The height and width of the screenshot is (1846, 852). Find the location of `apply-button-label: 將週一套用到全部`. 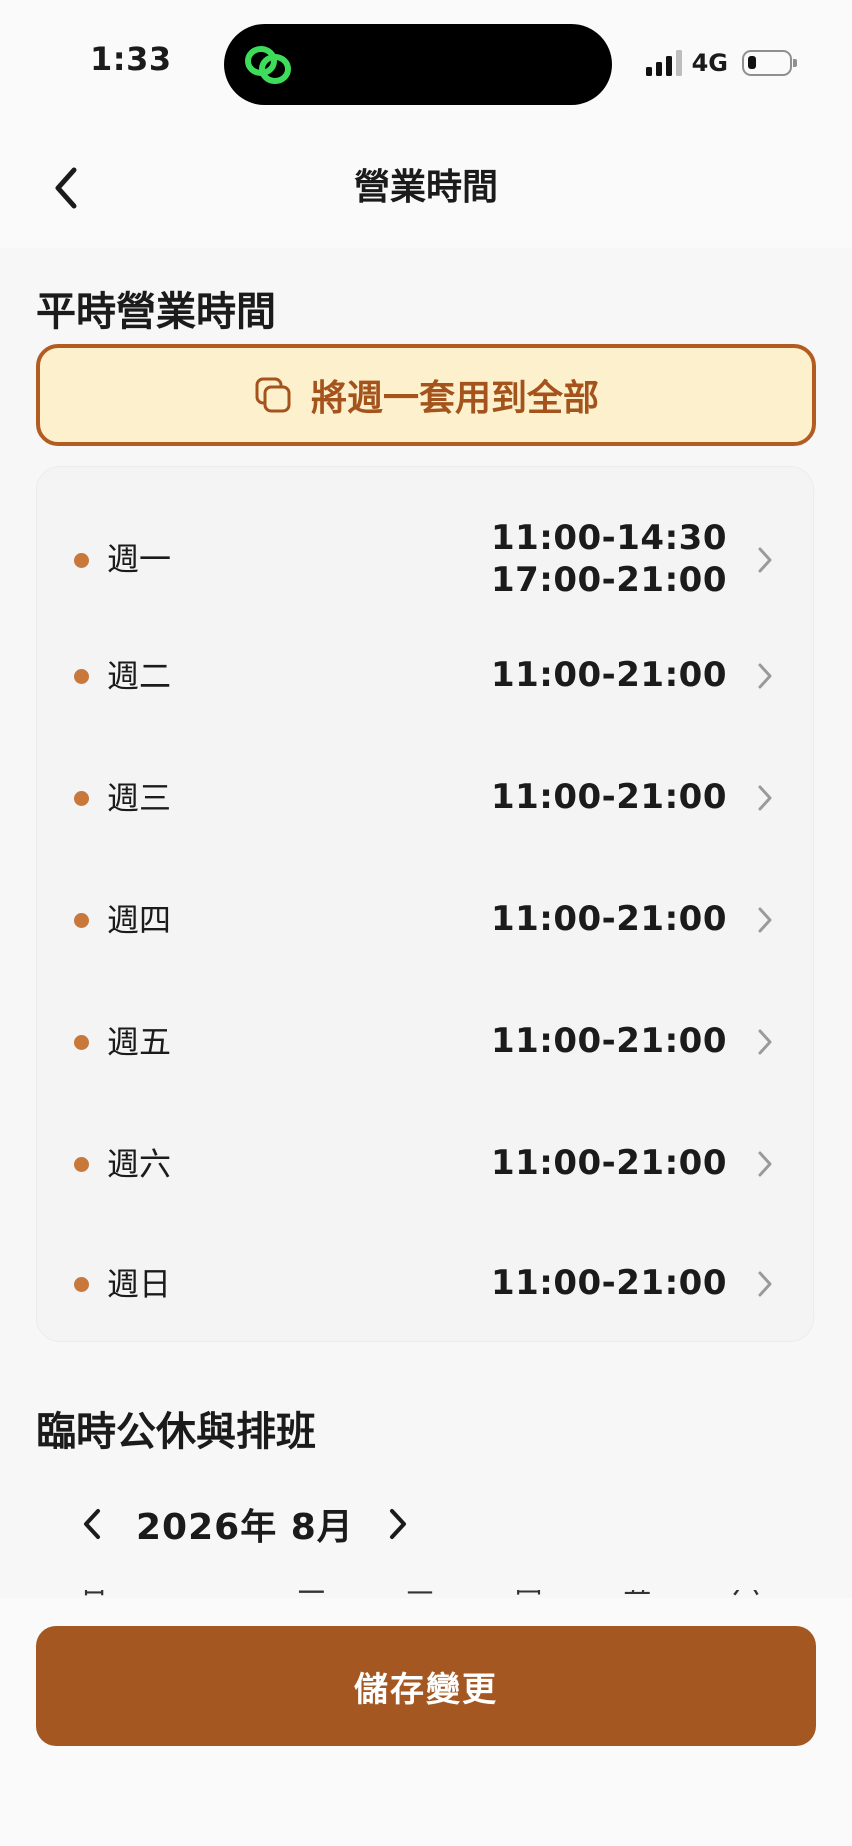

apply-button-label: 將週一套用到全部 is located at coordinates (454, 398).